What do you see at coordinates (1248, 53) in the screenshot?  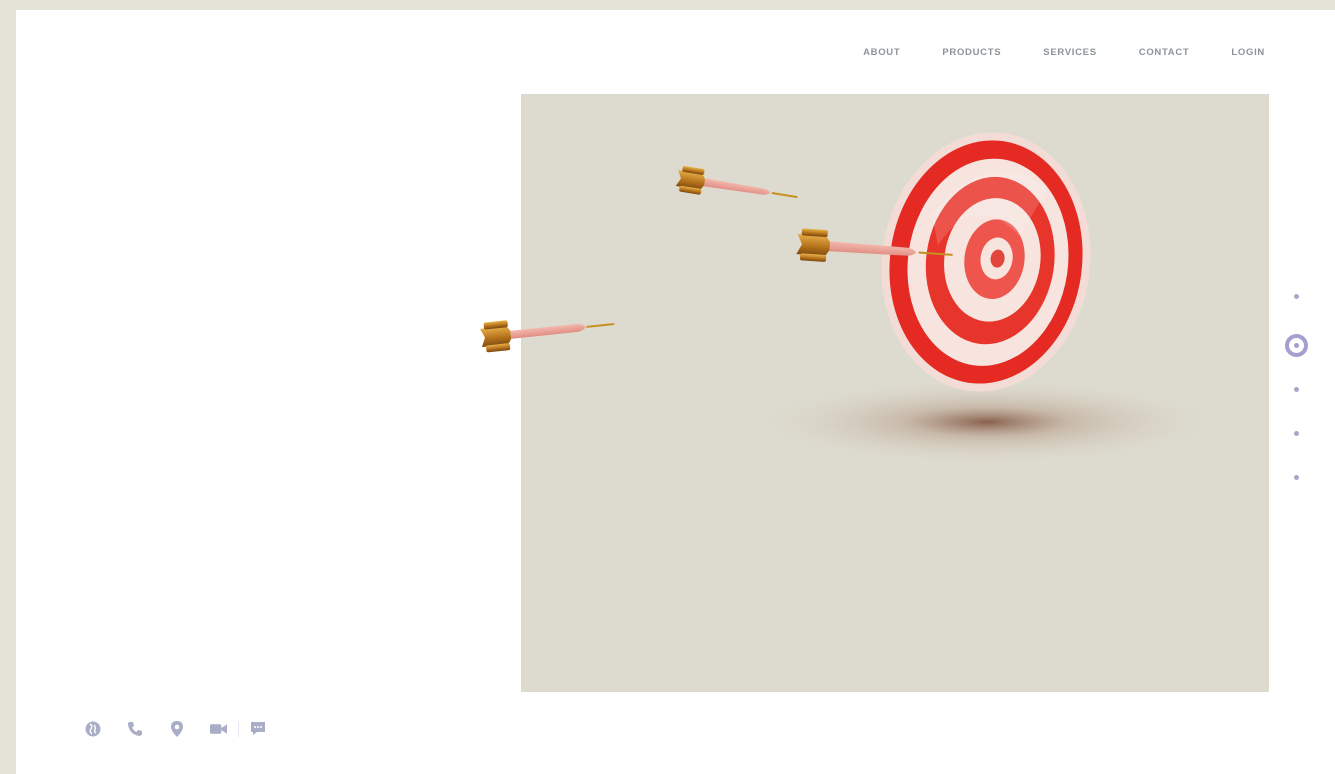 I see `nav-login: LOGIN` at bounding box center [1248, 53].